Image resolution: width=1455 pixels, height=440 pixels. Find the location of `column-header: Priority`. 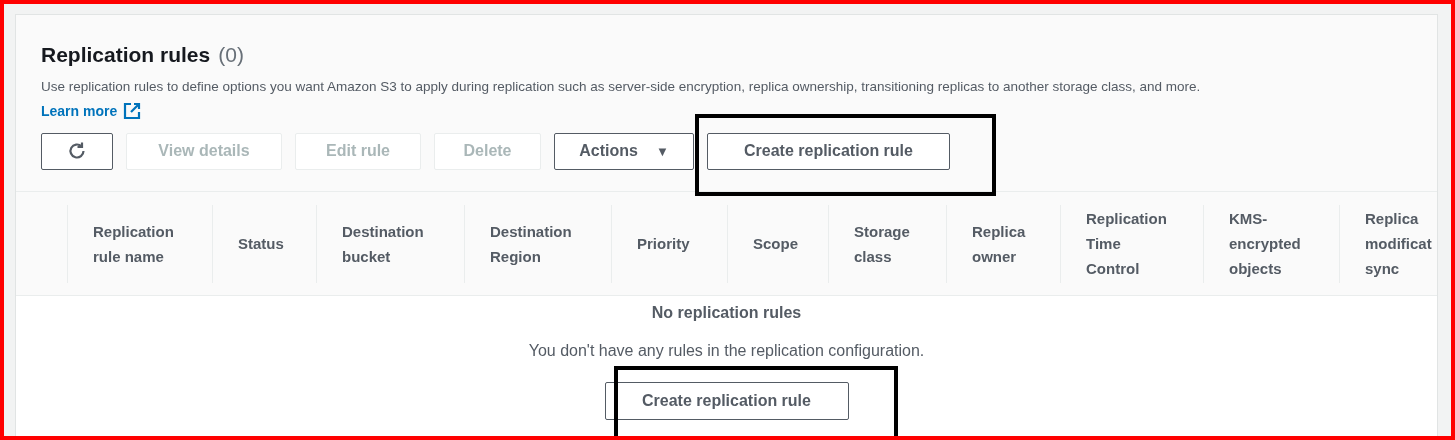

column-header: Priority is located at coordinates (663, 244).